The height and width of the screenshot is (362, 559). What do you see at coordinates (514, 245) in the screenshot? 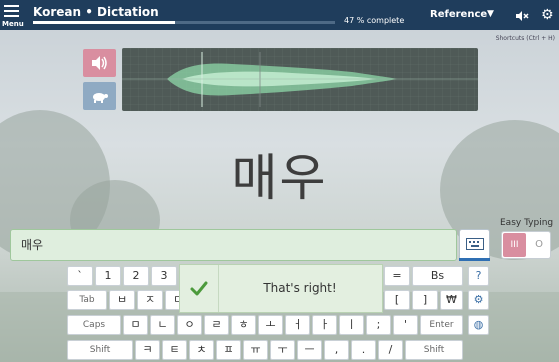
I see `easy-typing-on: III` at bounding box center [514, 245].